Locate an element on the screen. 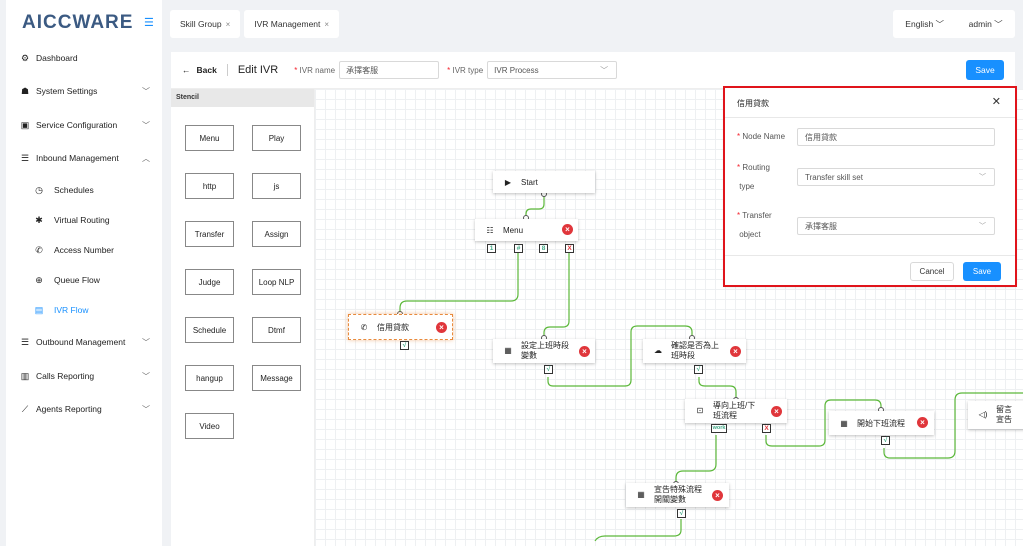 The width and height of the screenshot is (1023, 546). ivr-type-select: IVR Process ﹀ is located at coordinates (552, 70).